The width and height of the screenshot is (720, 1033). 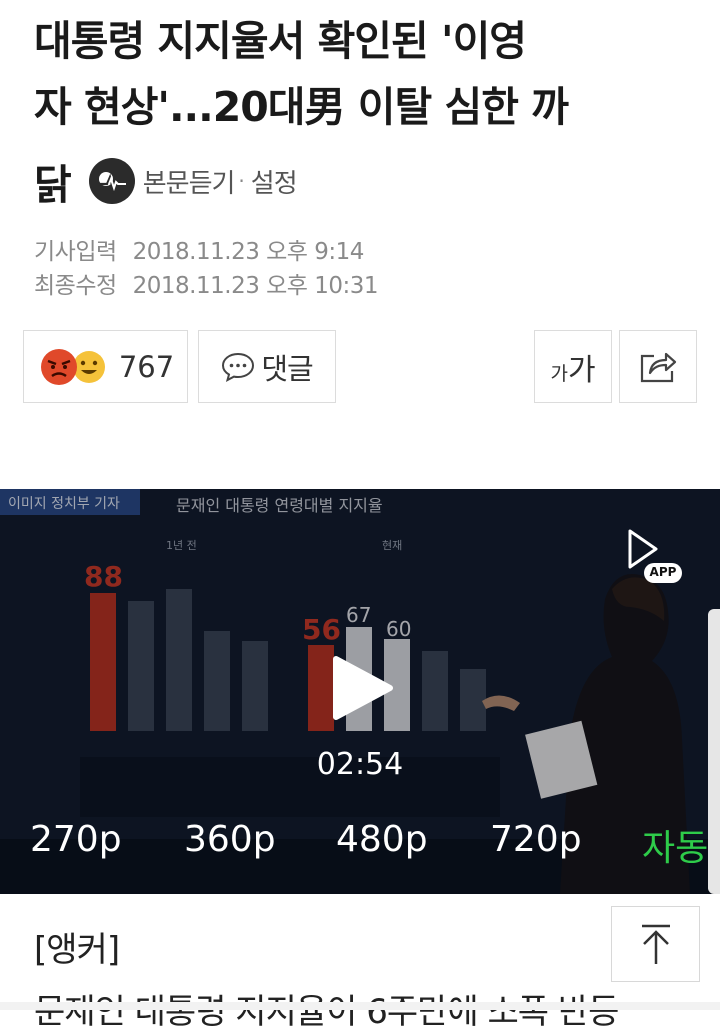 What do you see at coordinates (280, 41) in the screenshot?
I see `article-title-line-1: 대통령 지지율서 확인된 '이영` at bounding box center [280, 41].